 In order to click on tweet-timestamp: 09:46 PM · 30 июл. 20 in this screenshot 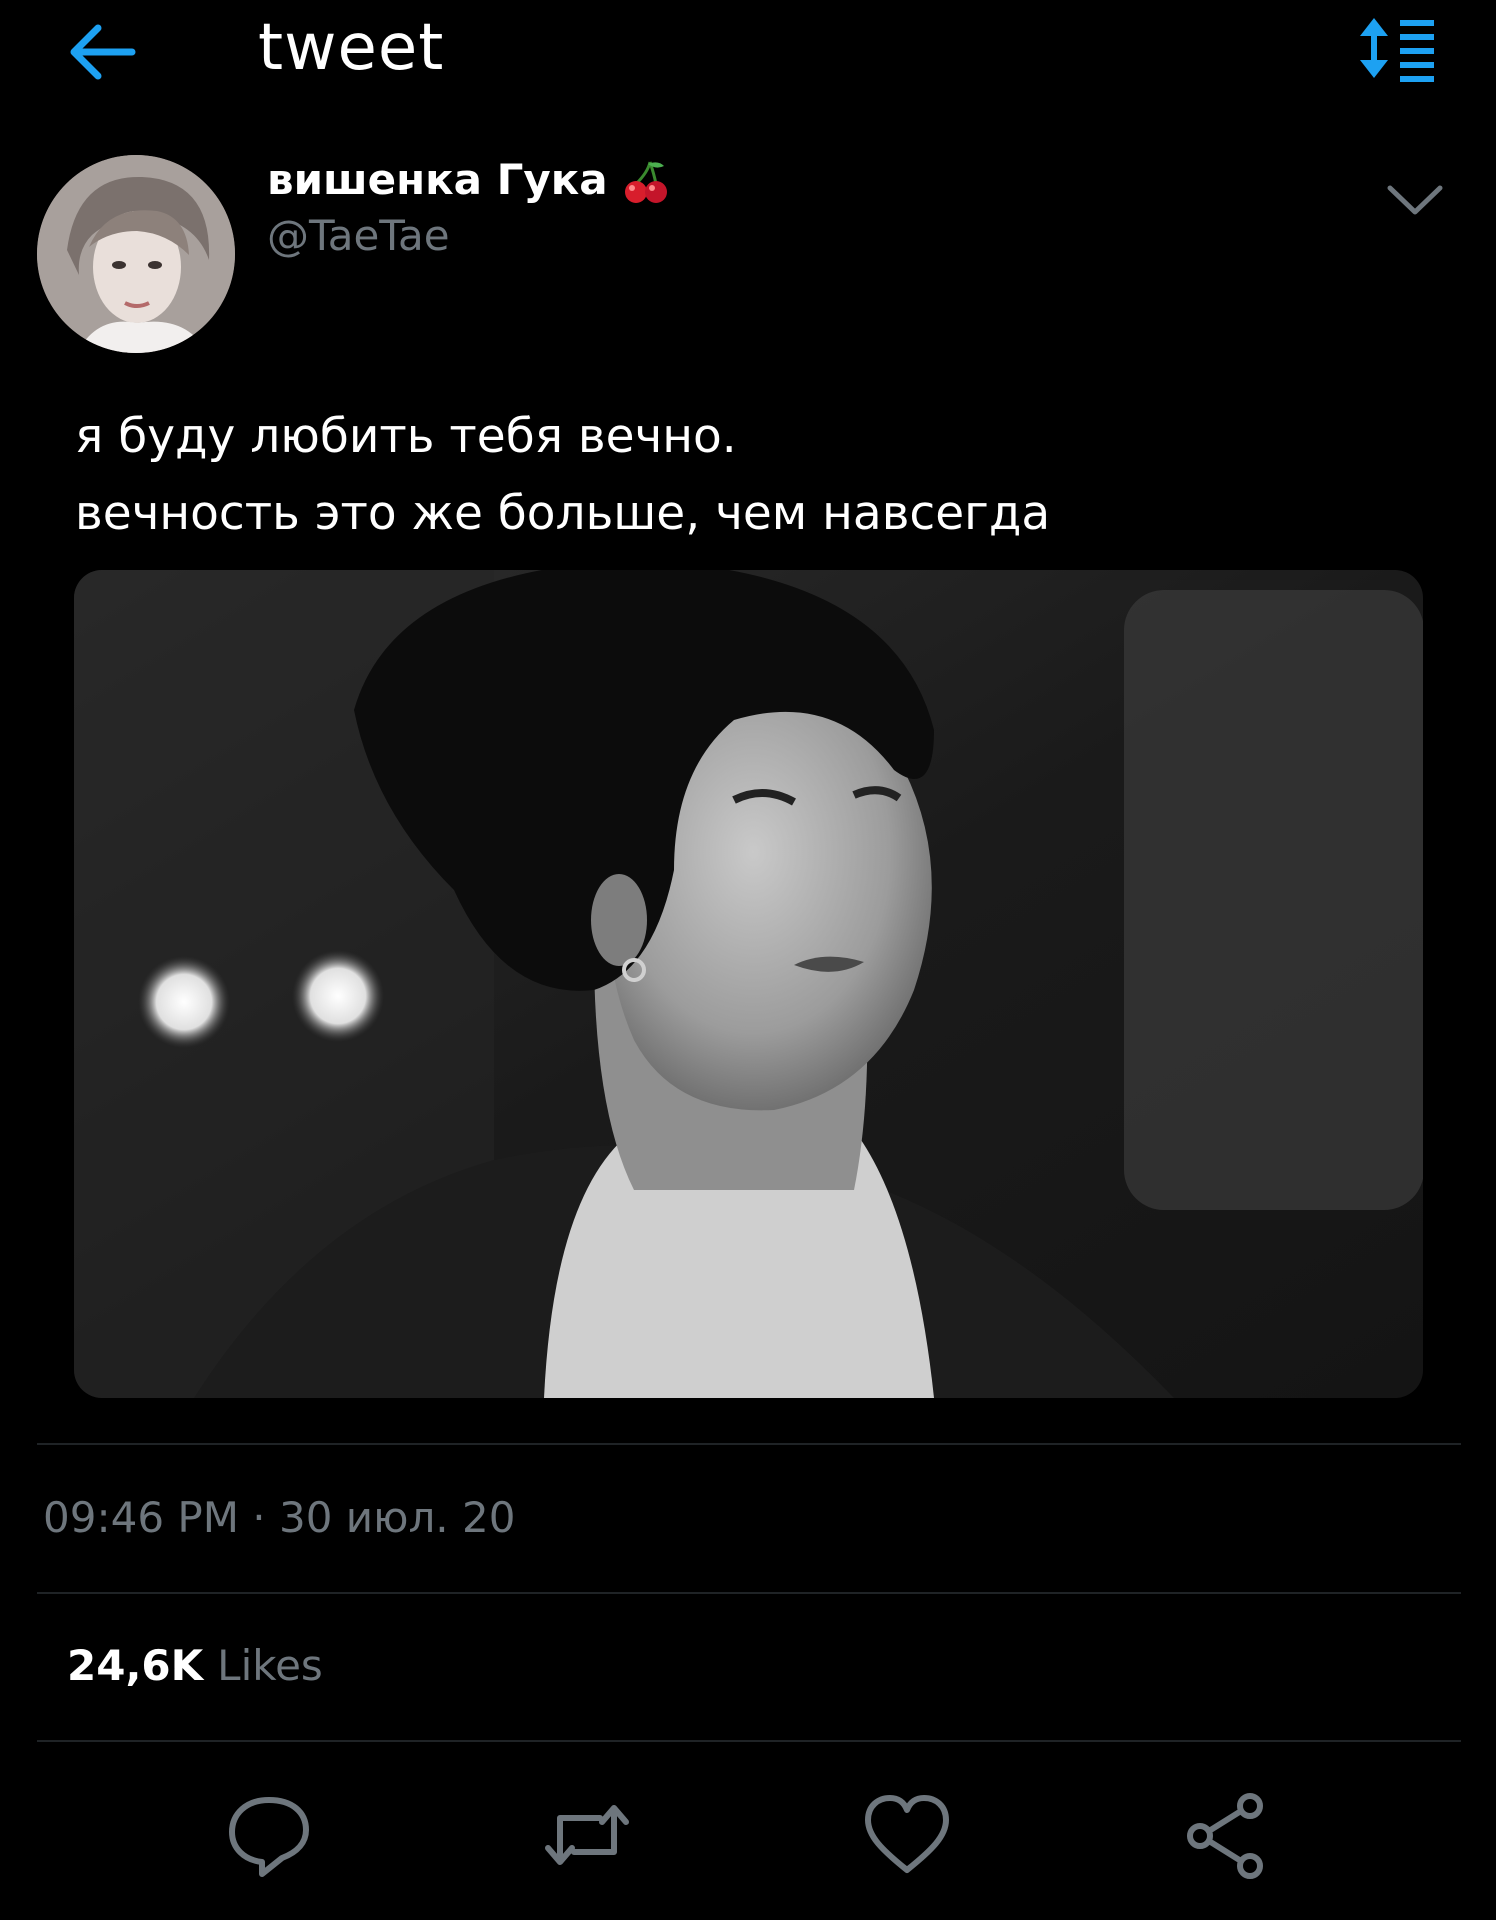, I will do `click(279, 1517)`.